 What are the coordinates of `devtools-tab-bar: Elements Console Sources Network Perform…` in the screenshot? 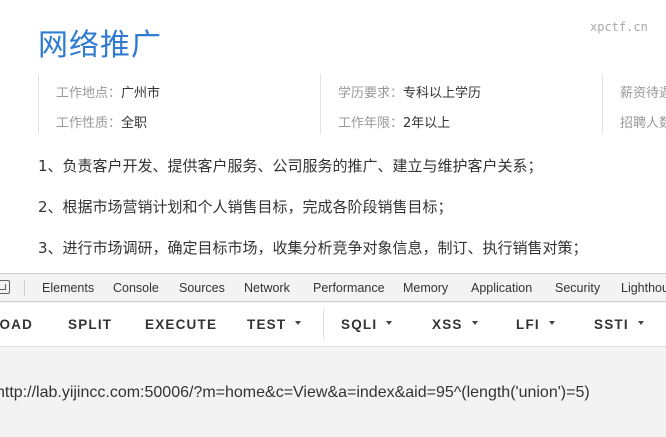 It's located at (333, 288).